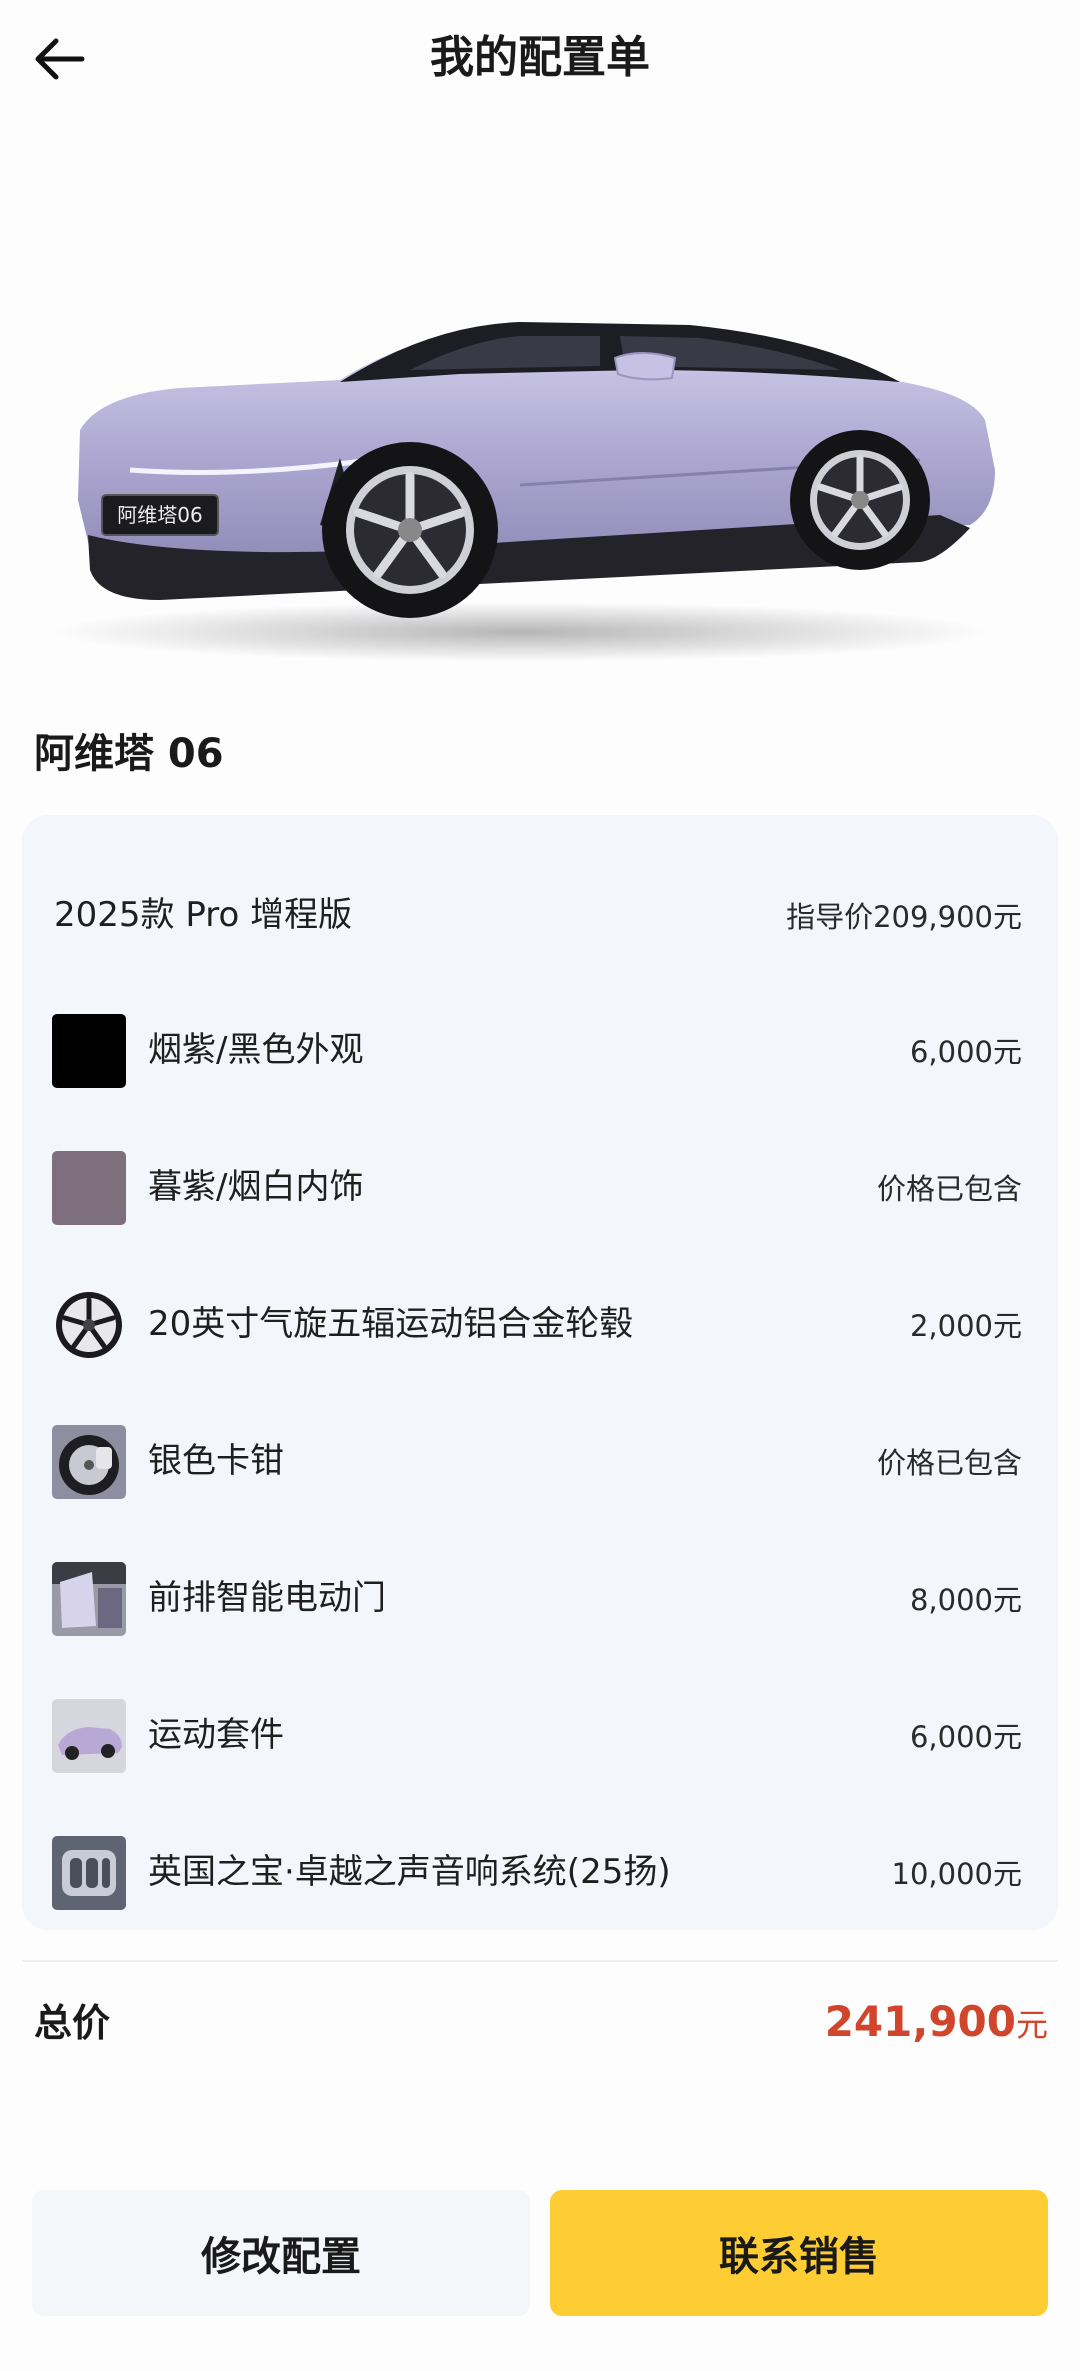  What do you see at coordinates (159, 515) in the screenshot?
I see `plate-text: 阿维塔06` at bounding box center [159, 515].